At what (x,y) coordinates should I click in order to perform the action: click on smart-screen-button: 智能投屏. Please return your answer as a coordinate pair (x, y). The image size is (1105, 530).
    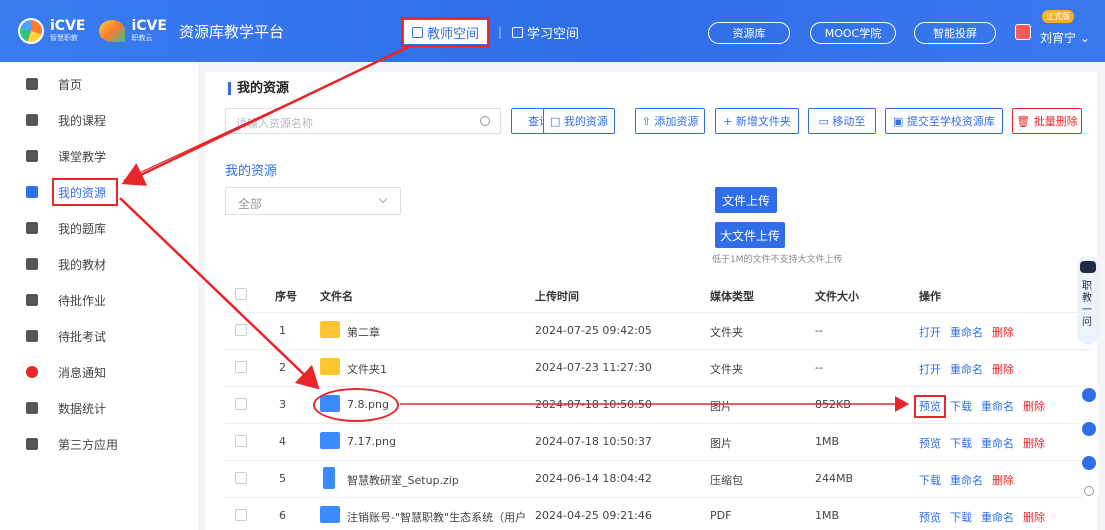
    Looking at the image, I should click on (955, 33).